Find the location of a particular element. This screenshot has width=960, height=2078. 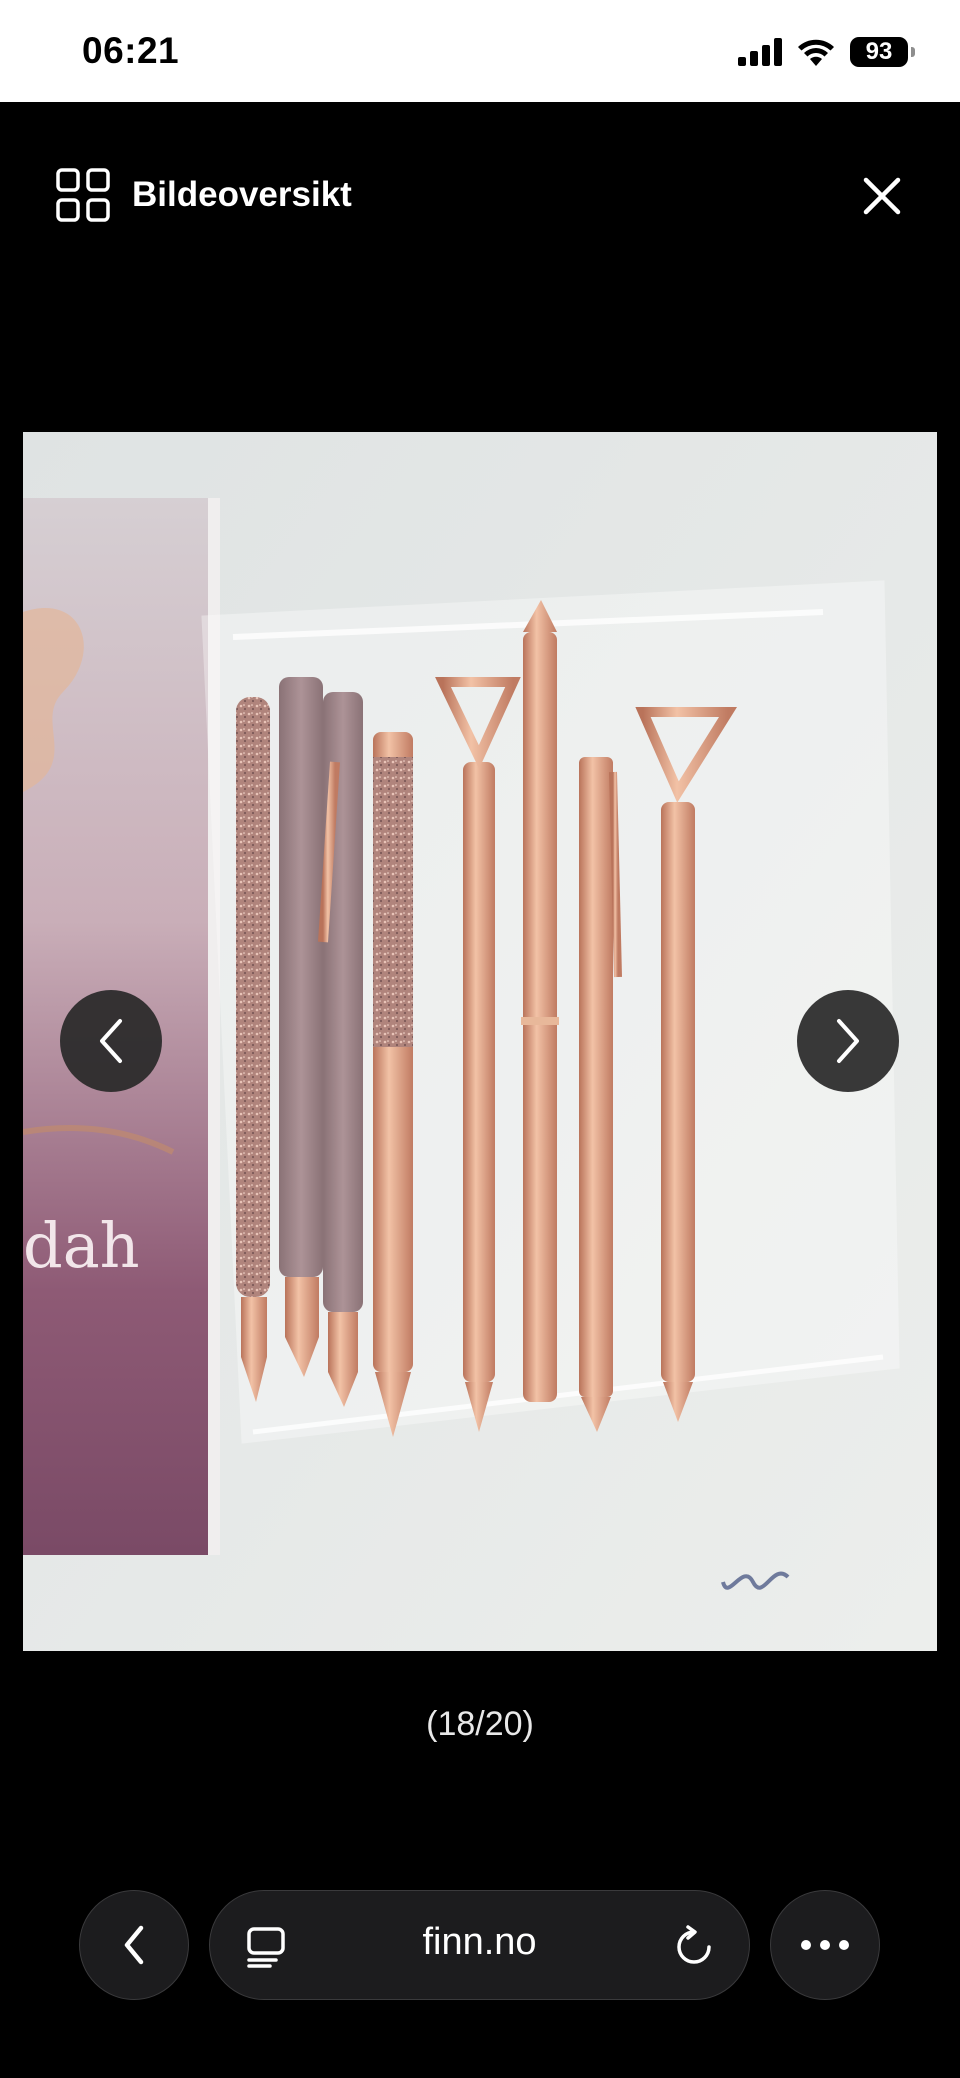

address-bar: finn.no is located at coordinates (479, 1945).